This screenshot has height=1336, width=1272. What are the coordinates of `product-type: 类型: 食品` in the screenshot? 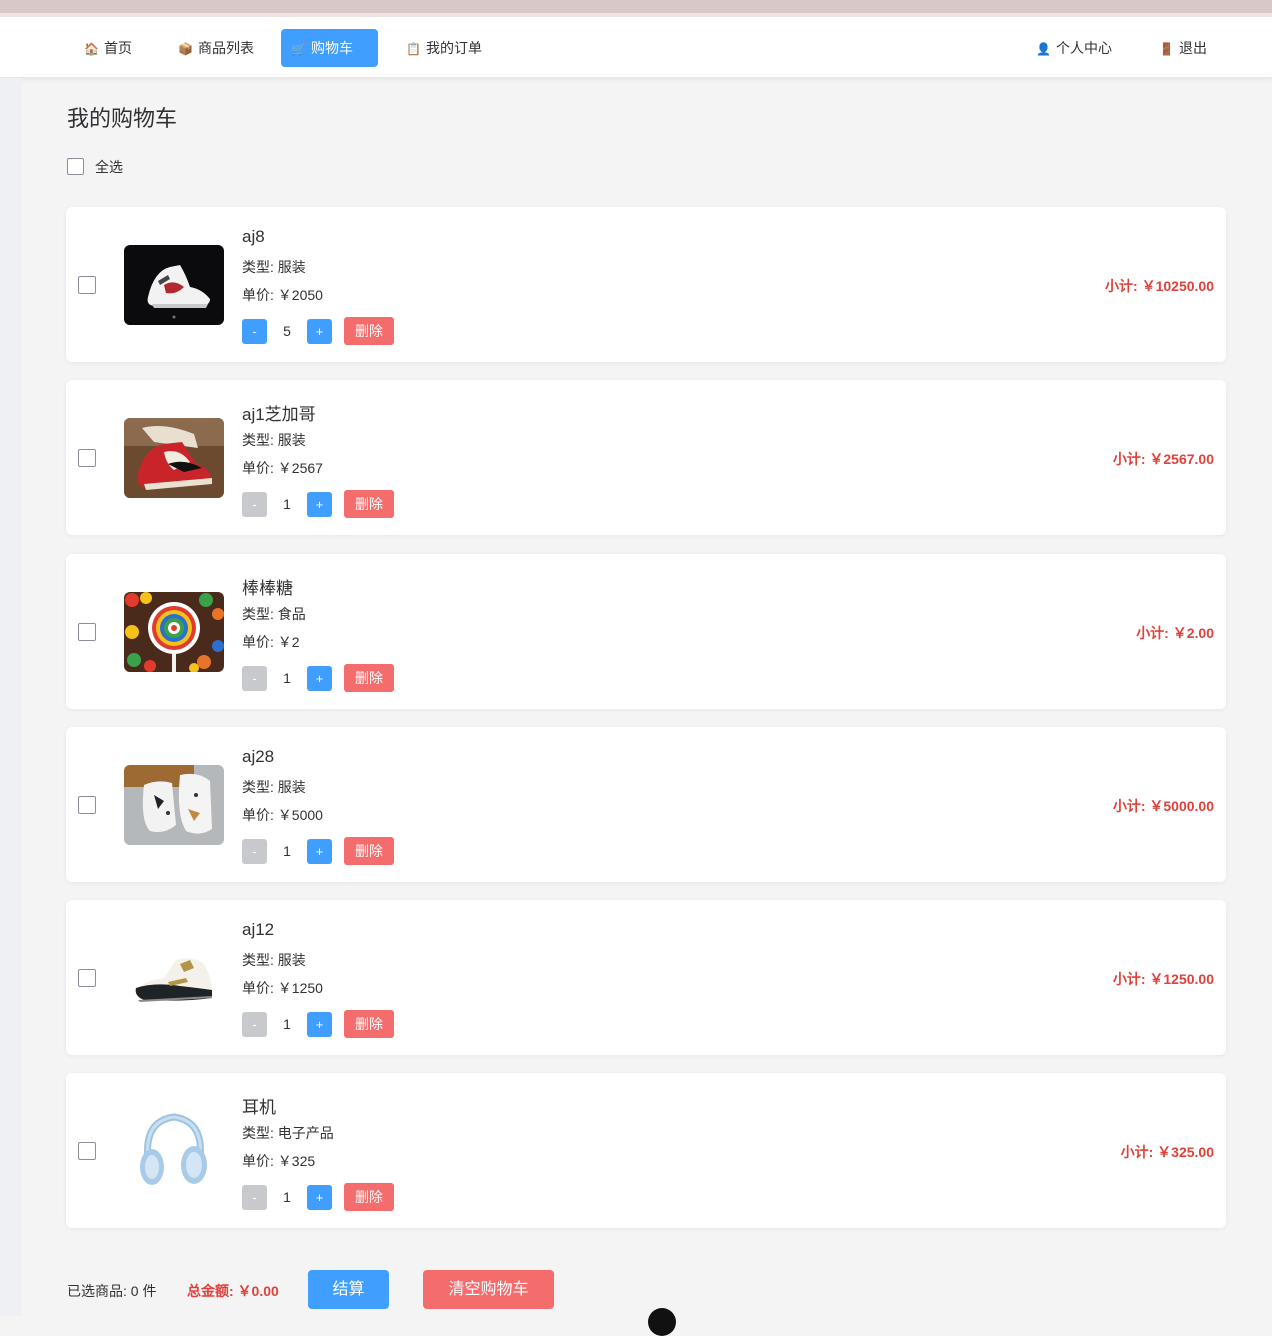 It's located at (274, 614).